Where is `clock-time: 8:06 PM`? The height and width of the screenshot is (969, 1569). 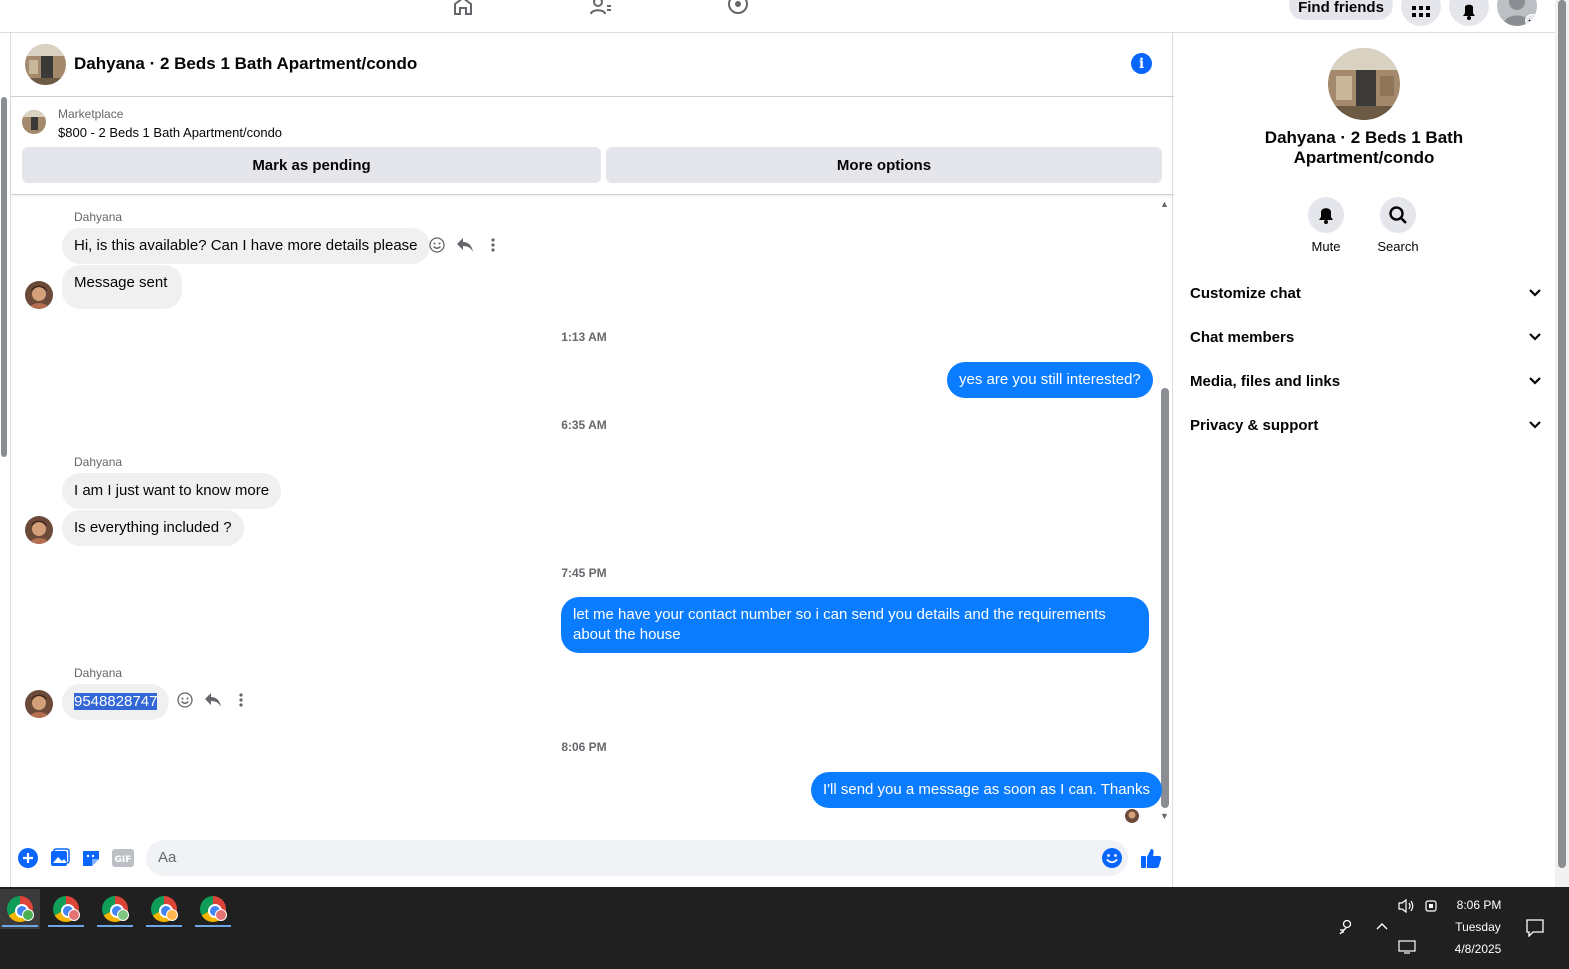
clock-time: 8:06 PM is located at coordinates (1479, 905).